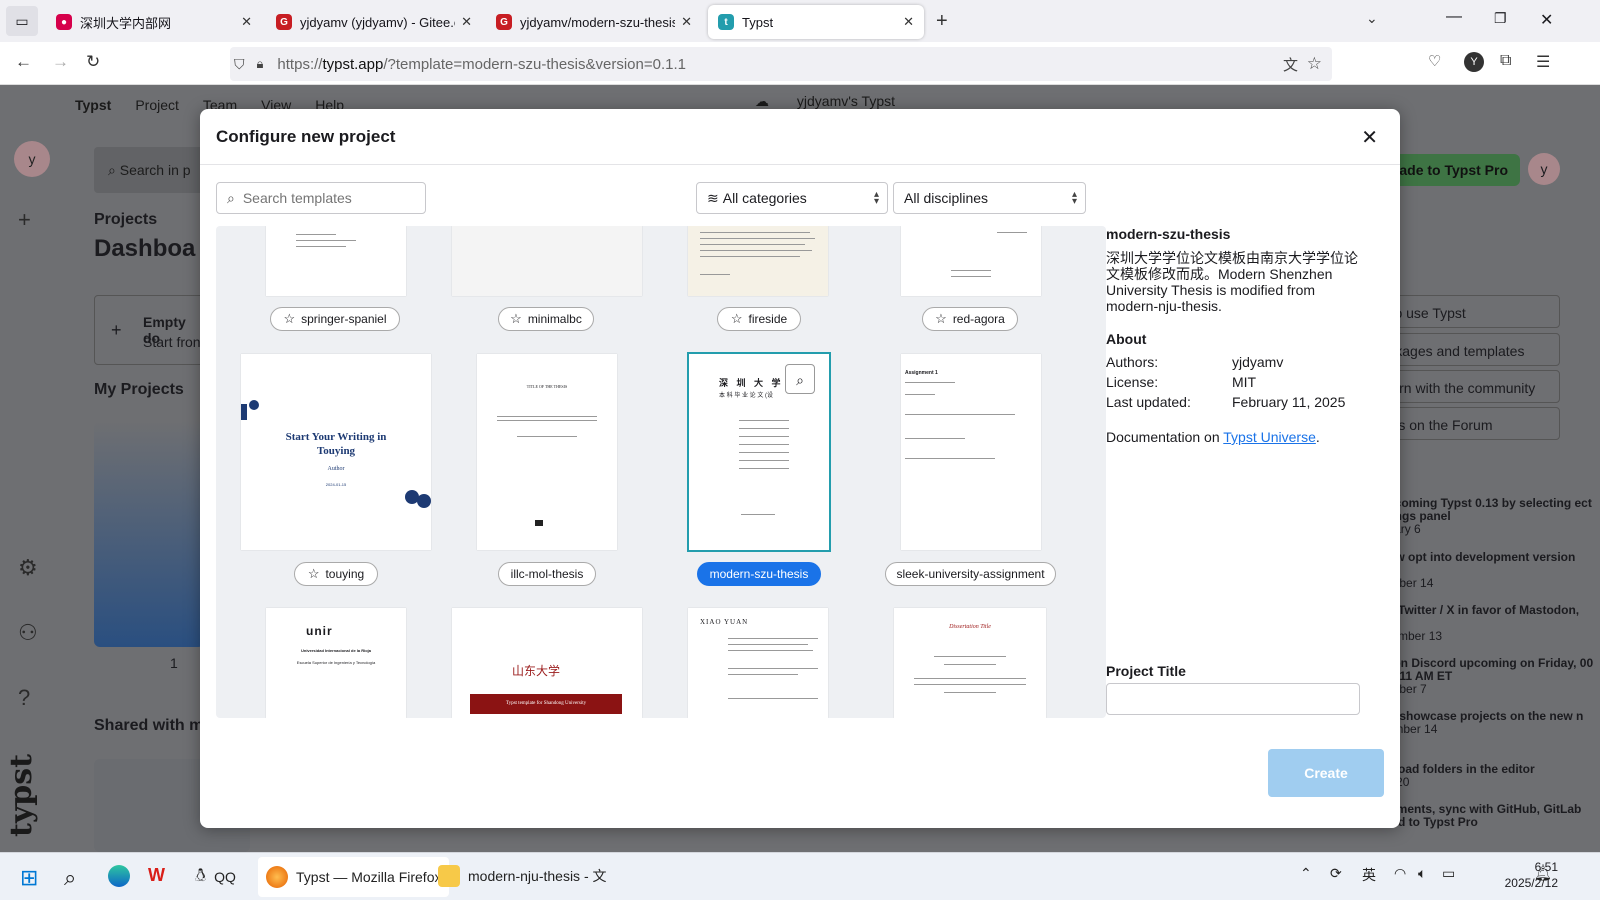 The width and height of the screenshot is (1600, 900). What do you see at coordinates (1326, 773) in the screenshot?
I see `create-button: Create` at bounding box center [1326, 773].